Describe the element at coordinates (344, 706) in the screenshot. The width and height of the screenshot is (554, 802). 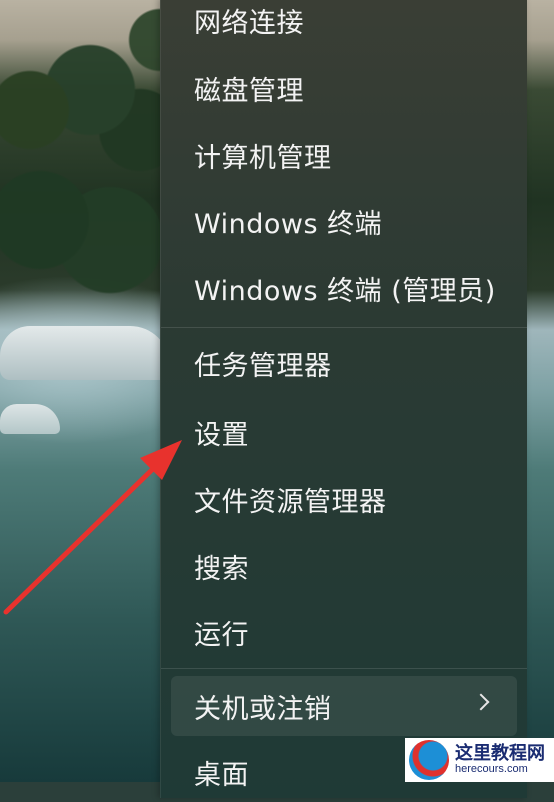
I see `menu-item-shutdown-signout: 关机或注销` at that location.